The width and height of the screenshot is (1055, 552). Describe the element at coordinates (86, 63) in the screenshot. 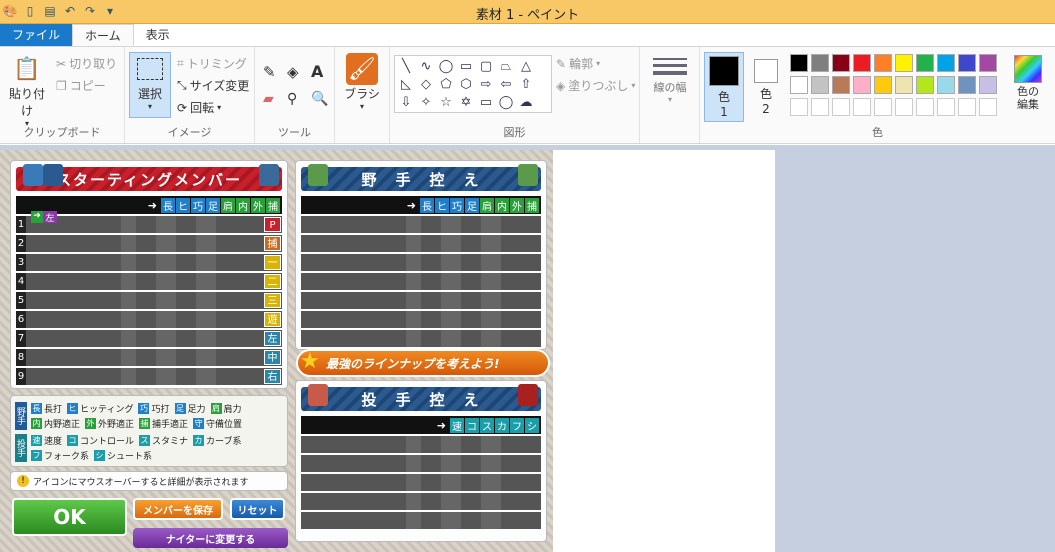

I see `cut-button: ✂ 切り取り` at that location.